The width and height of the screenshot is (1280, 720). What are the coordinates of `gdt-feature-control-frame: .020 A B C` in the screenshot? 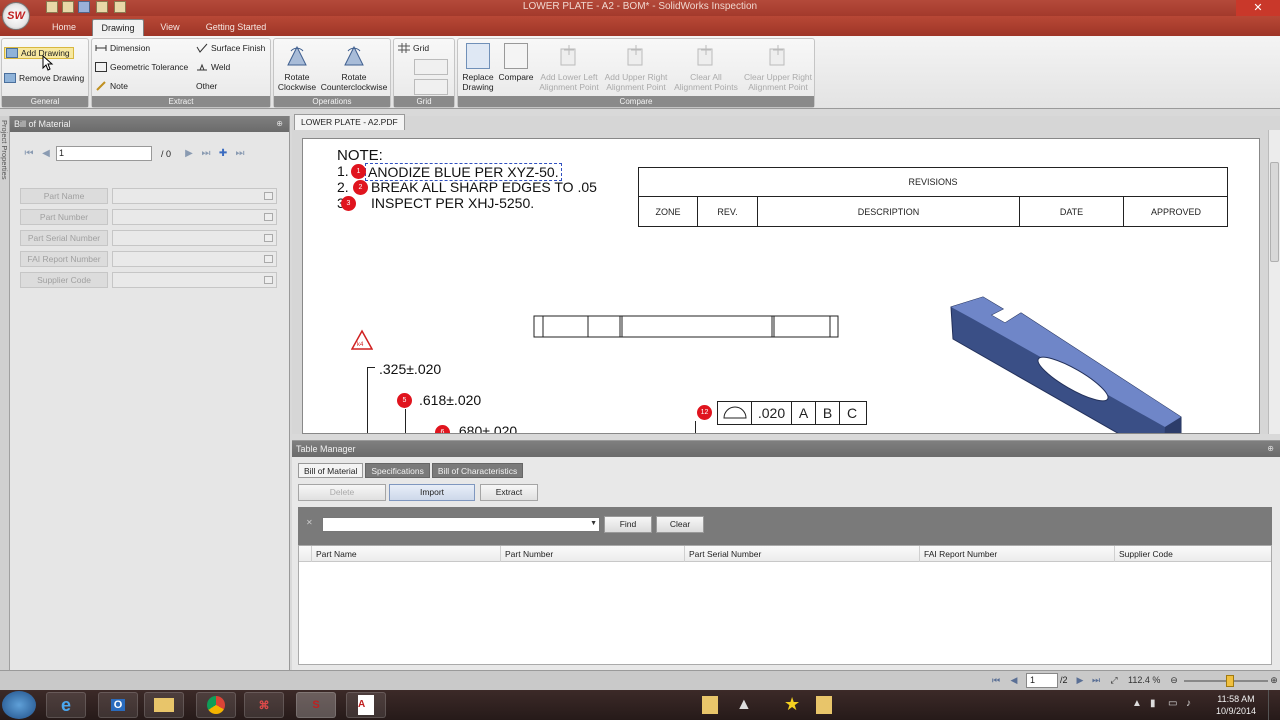 It's located at (792, 413).